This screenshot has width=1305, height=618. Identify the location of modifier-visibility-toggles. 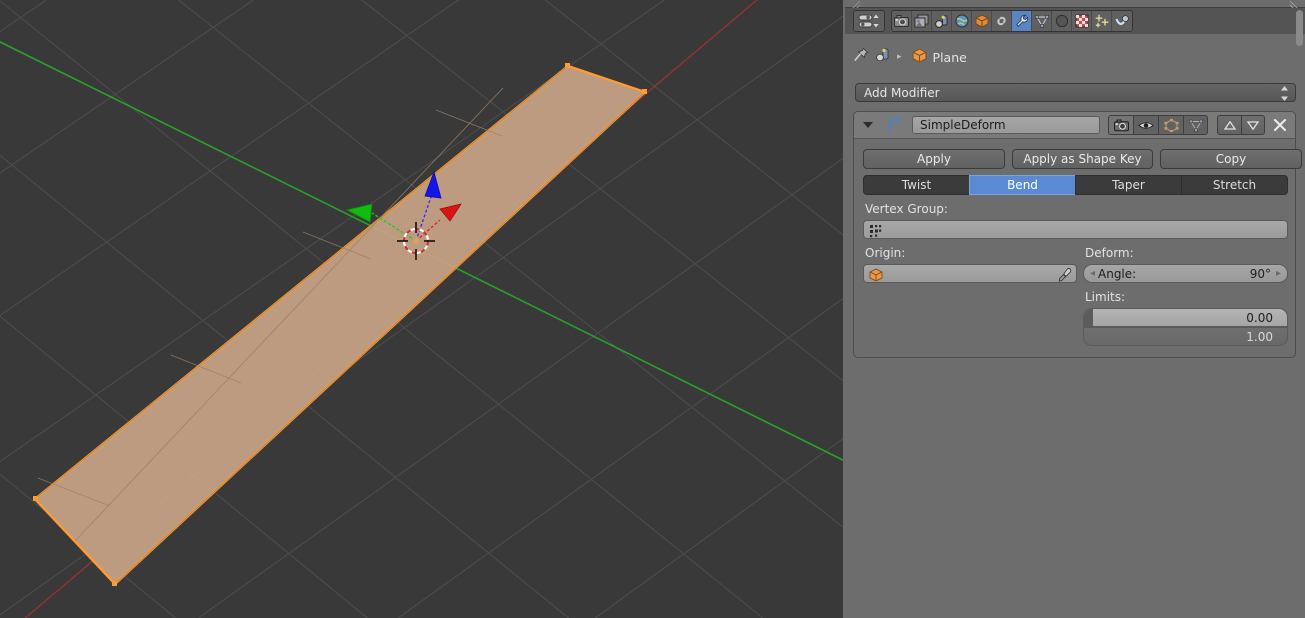
(1158, 125).